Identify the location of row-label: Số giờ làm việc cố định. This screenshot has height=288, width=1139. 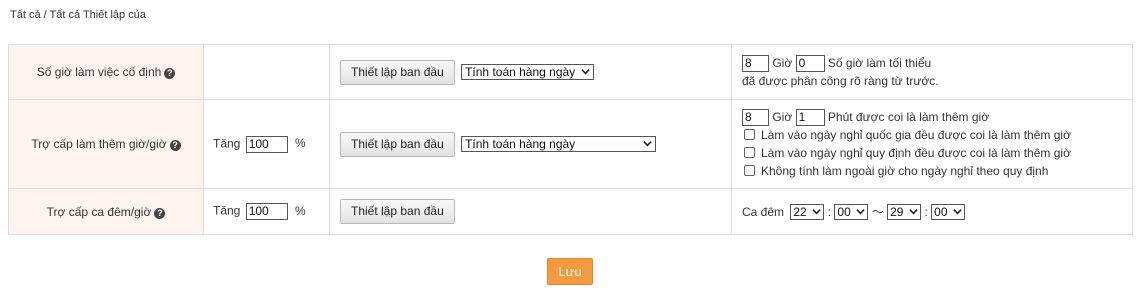
(99, 72).